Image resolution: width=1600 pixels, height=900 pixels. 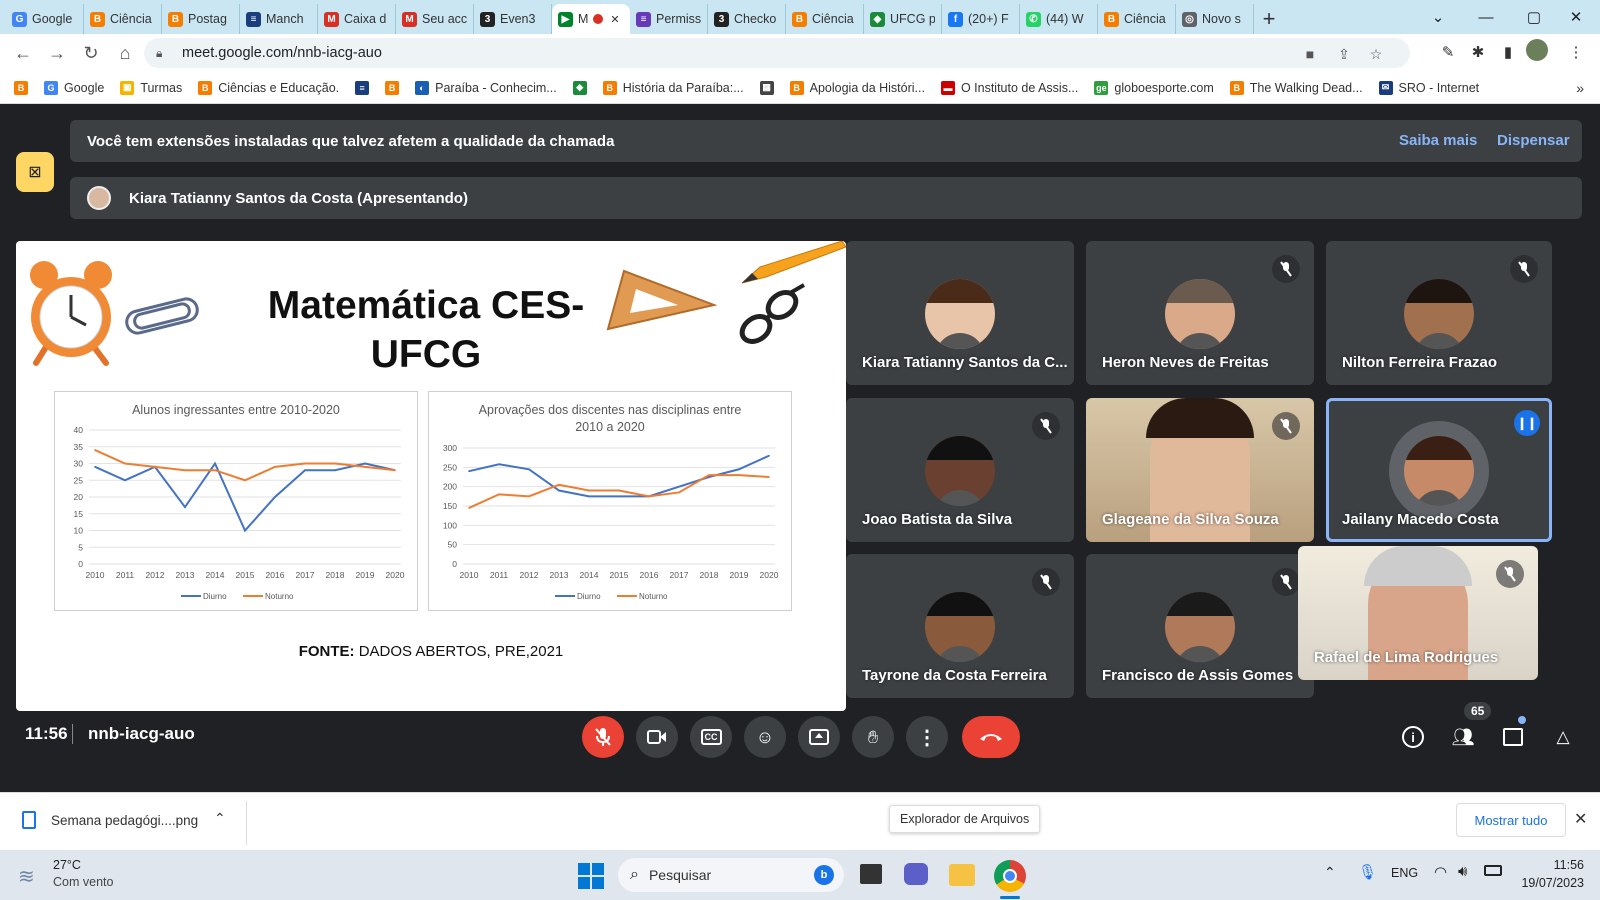 I want to click on meeting-details-button: i, so click(x=1413, y=737).